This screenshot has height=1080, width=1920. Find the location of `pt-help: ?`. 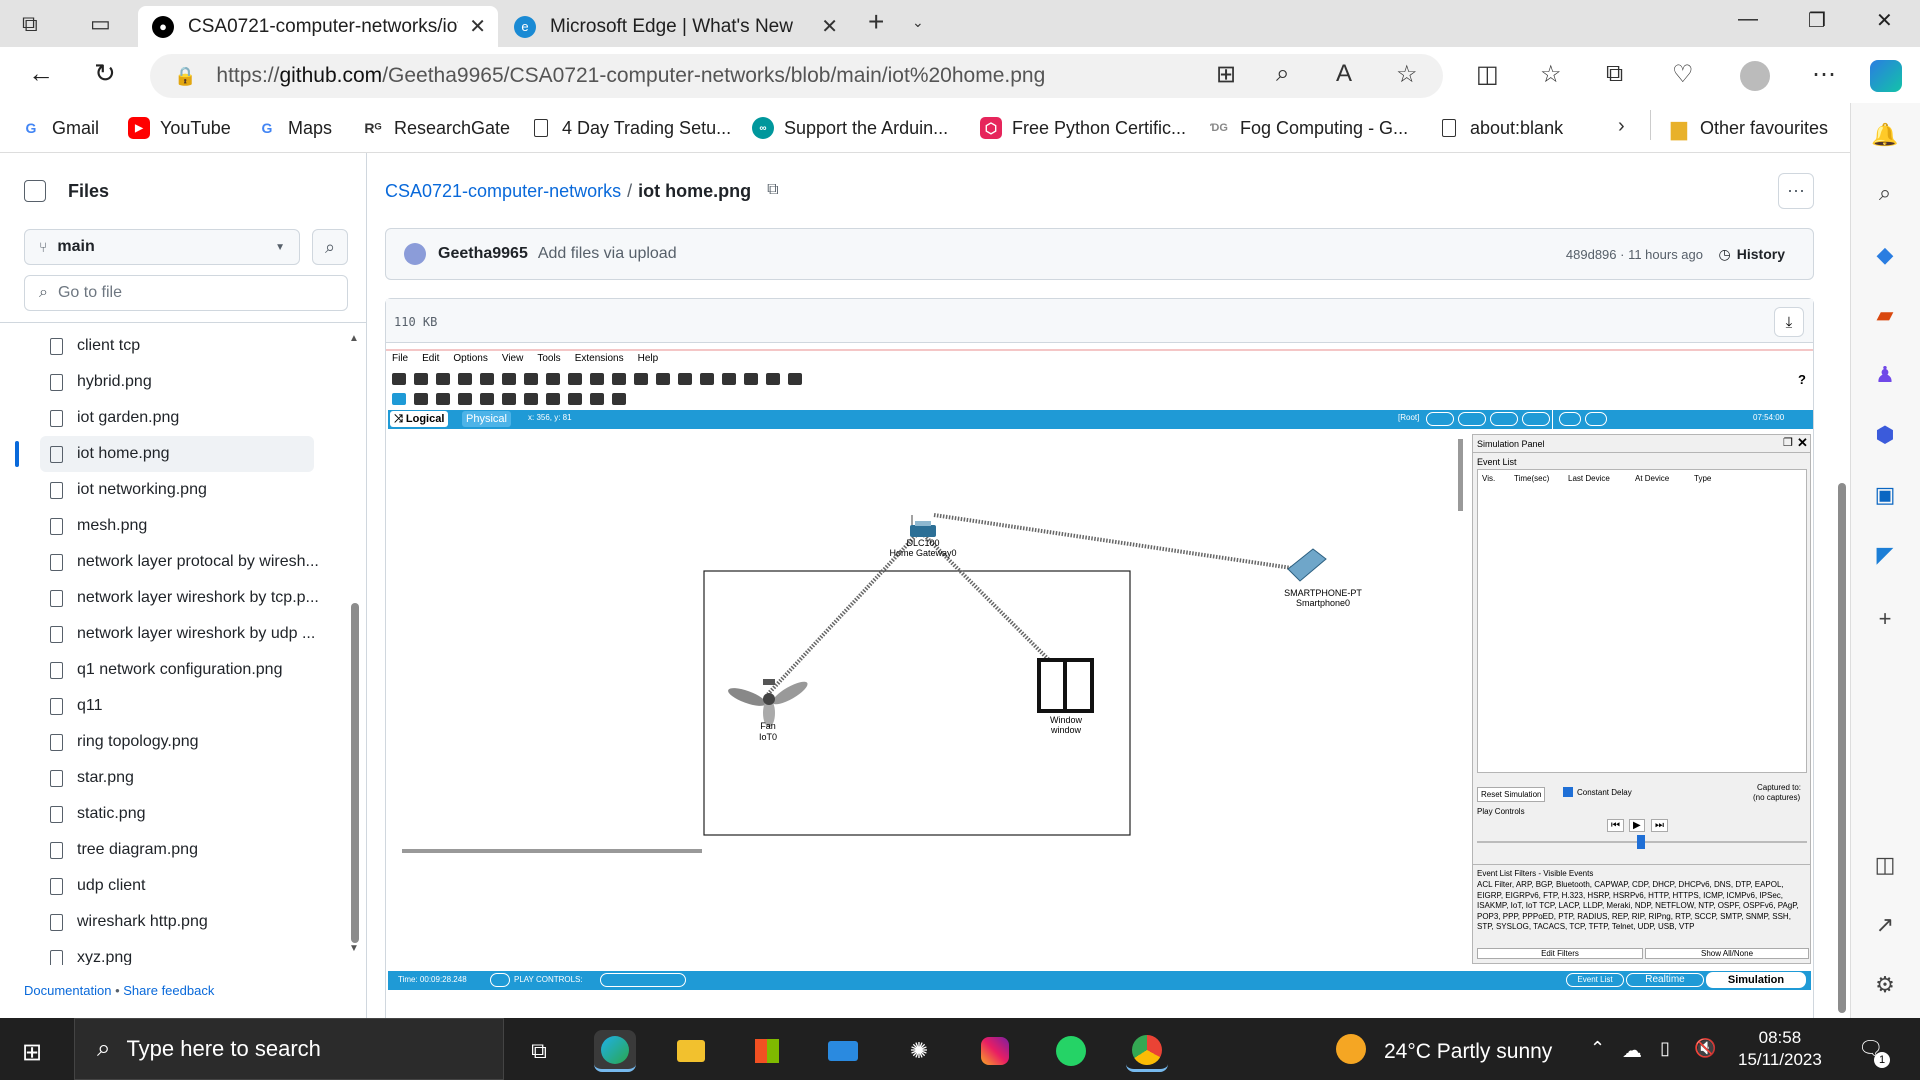

pt-help: ? is located at coordinates (1802, 379).